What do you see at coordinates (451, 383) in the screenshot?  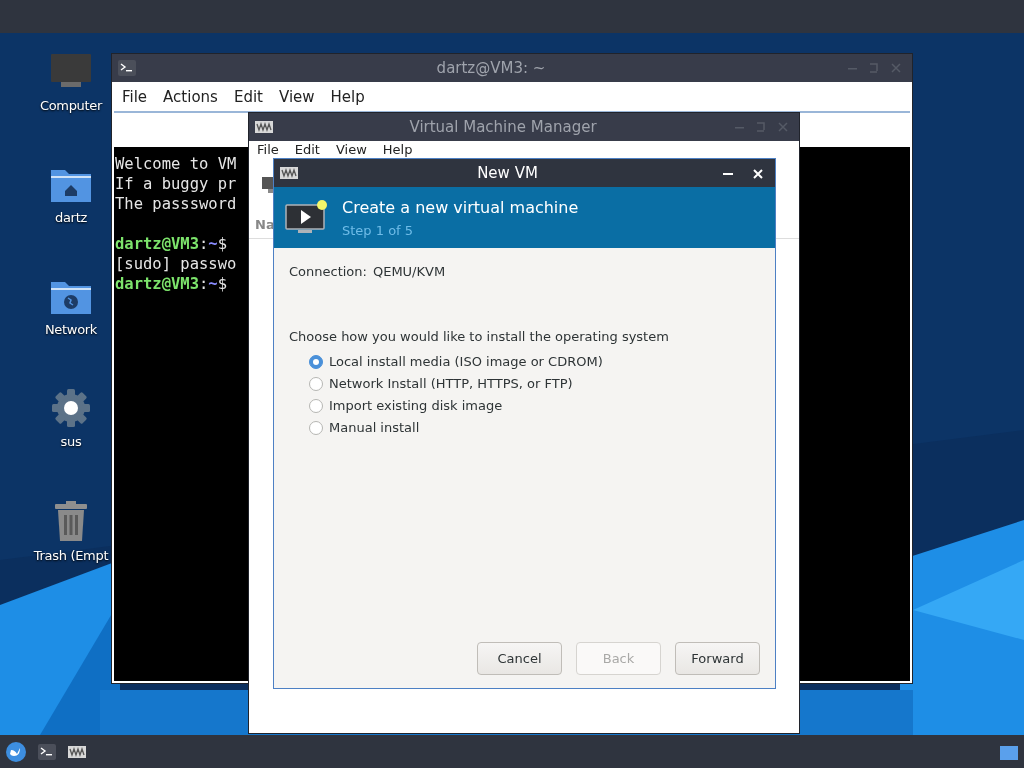 I see `radio-label: Network Install (HTTP, HTTPS, or FTP)` at bounding box center [451, 383].